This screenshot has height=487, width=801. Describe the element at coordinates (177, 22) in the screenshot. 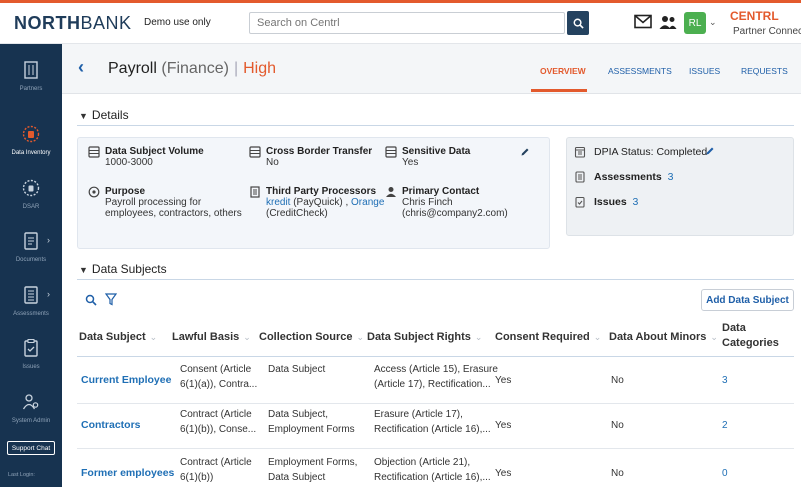

I see `demo-label: Demo use only` at that location.